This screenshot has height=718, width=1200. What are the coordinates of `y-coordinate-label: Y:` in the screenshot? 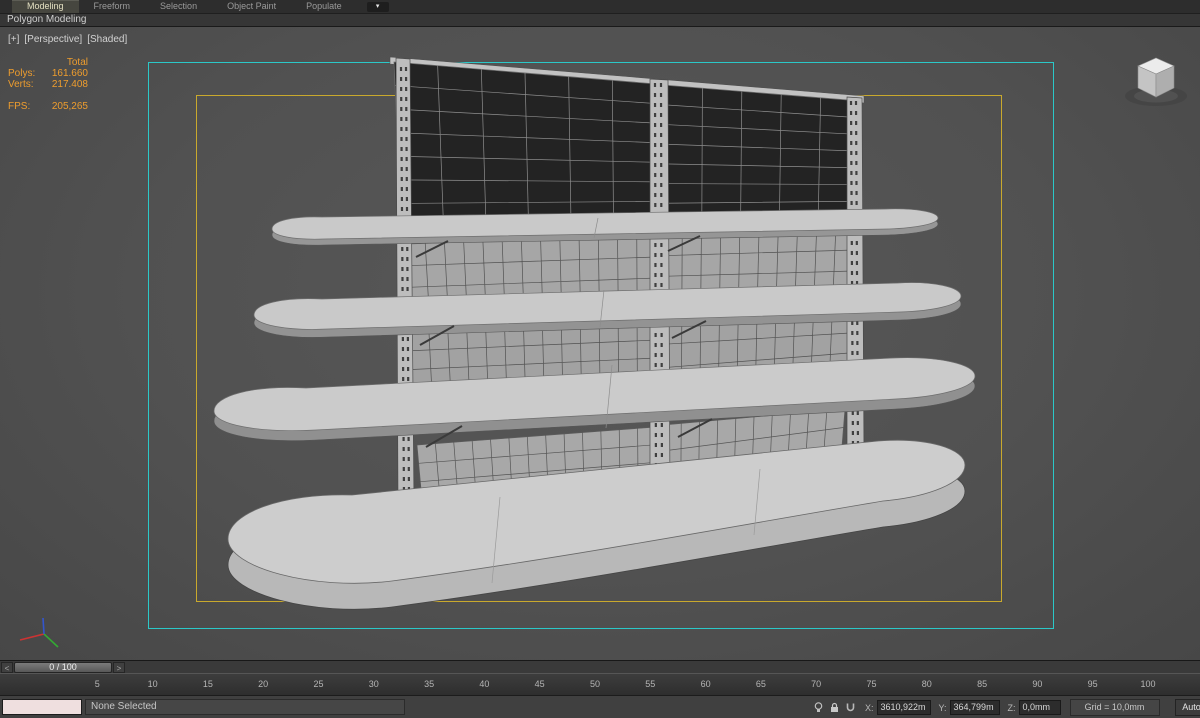 It's located at (942, 707).